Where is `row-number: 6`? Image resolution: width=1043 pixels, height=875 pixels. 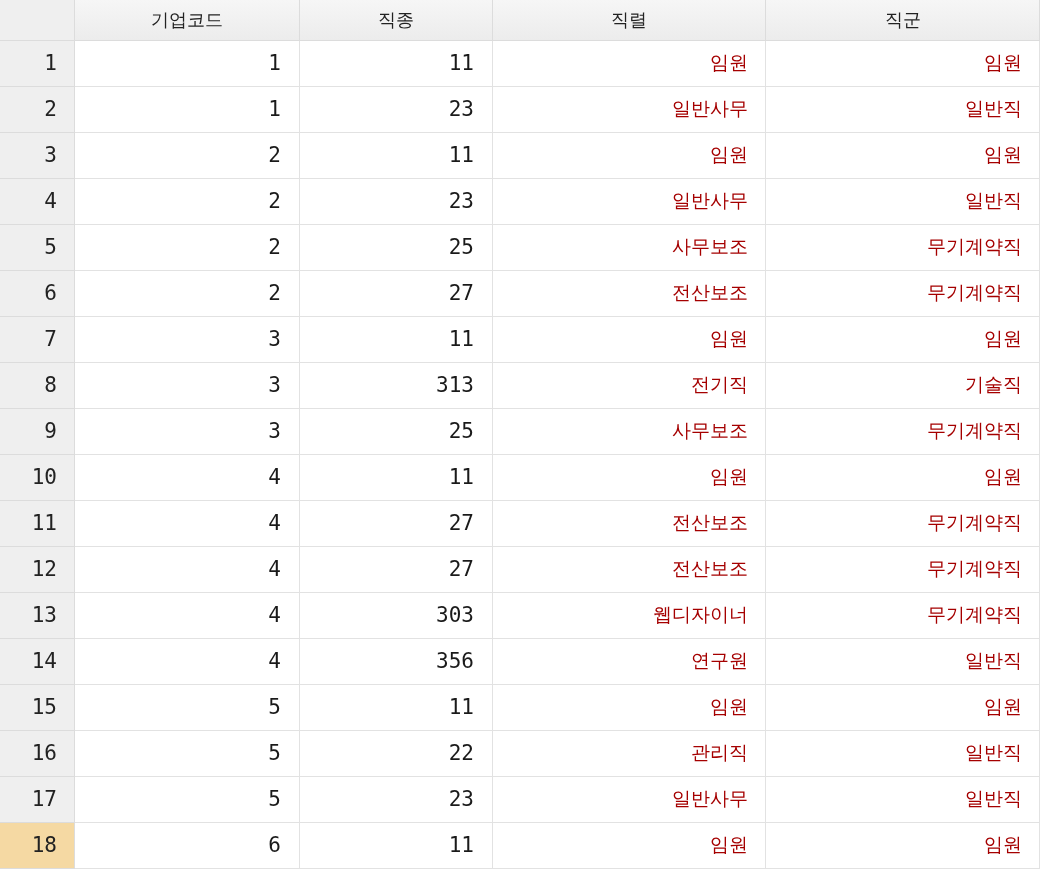 row-number: 6 is located at coordinates (37, 294).